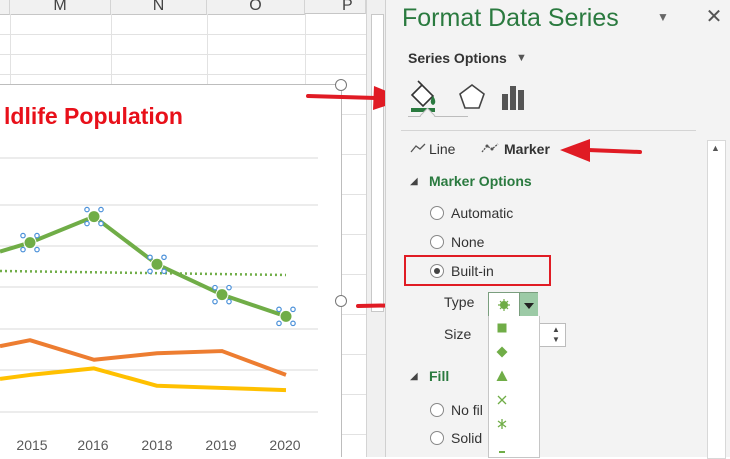 This screenshot has height=459, width=730. I want to click on pane-title: Format Data Series, so click(510, 18).